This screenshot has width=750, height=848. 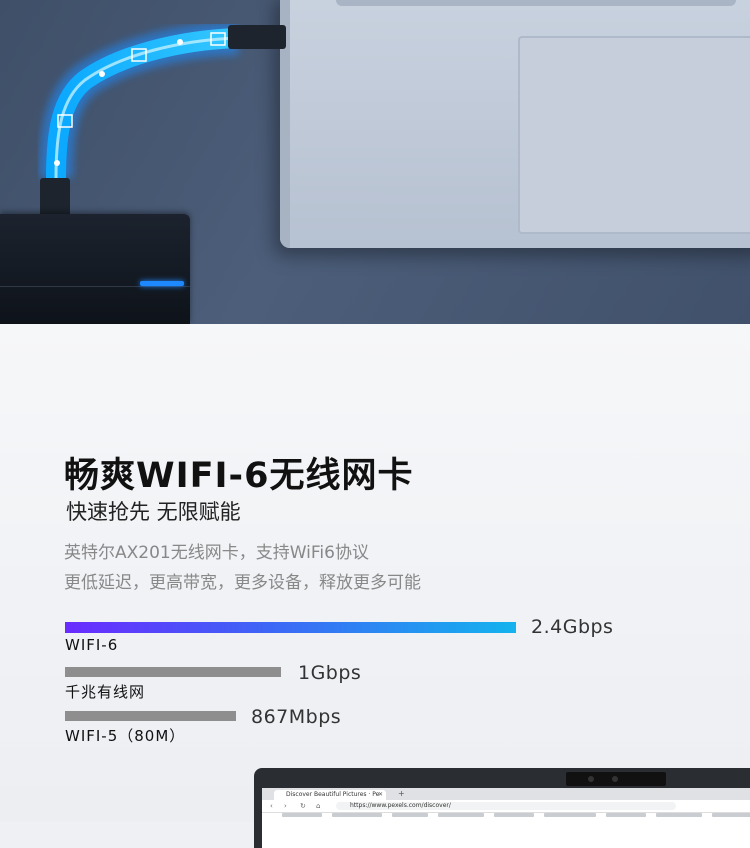 What do you see at coordinates (125, 736) in the screenshot?
I see `speed-label-wifi5: WIFI-5（80M）` at bounding box center [125, 736].